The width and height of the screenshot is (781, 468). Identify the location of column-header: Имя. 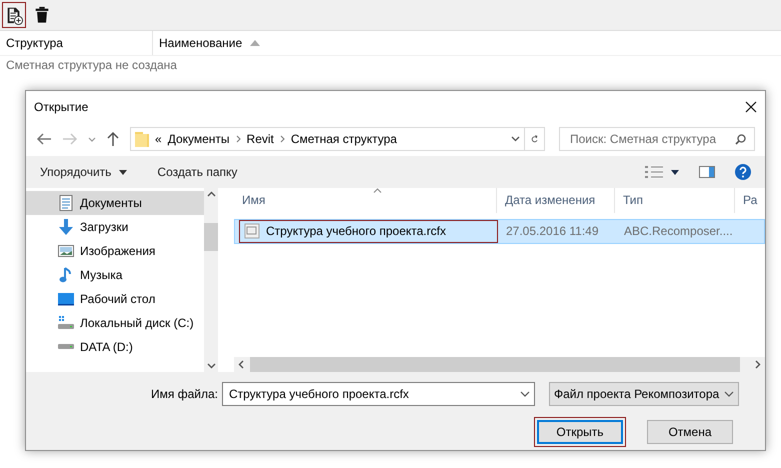
(365, 200).